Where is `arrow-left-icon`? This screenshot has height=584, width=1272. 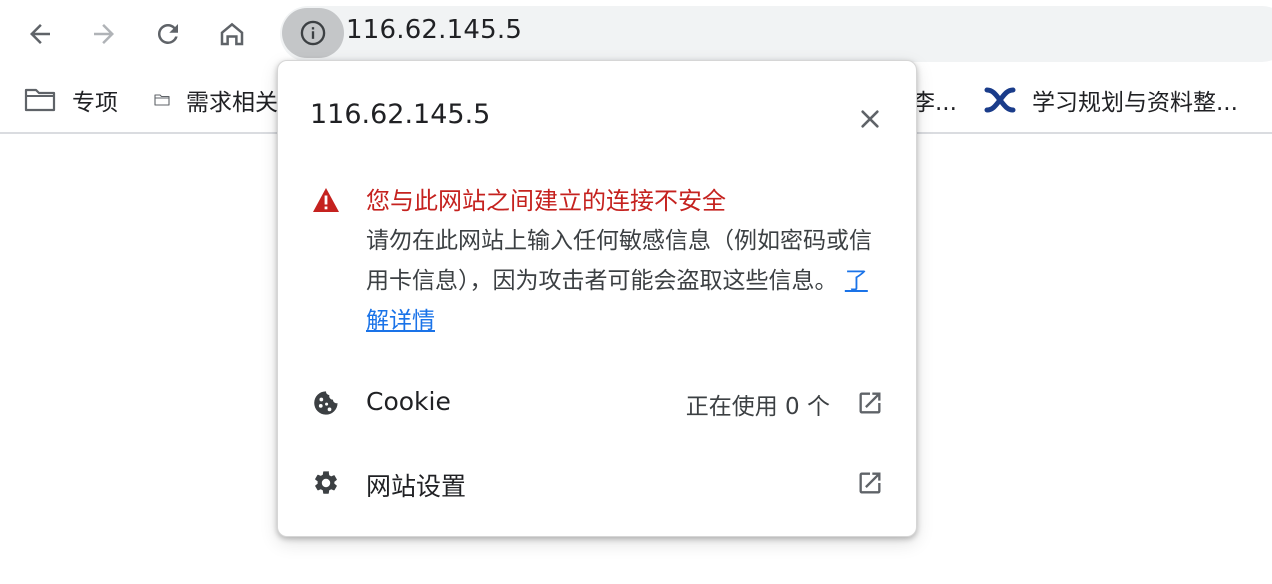
arrow-left-icon is located at coordinates (40, 34).